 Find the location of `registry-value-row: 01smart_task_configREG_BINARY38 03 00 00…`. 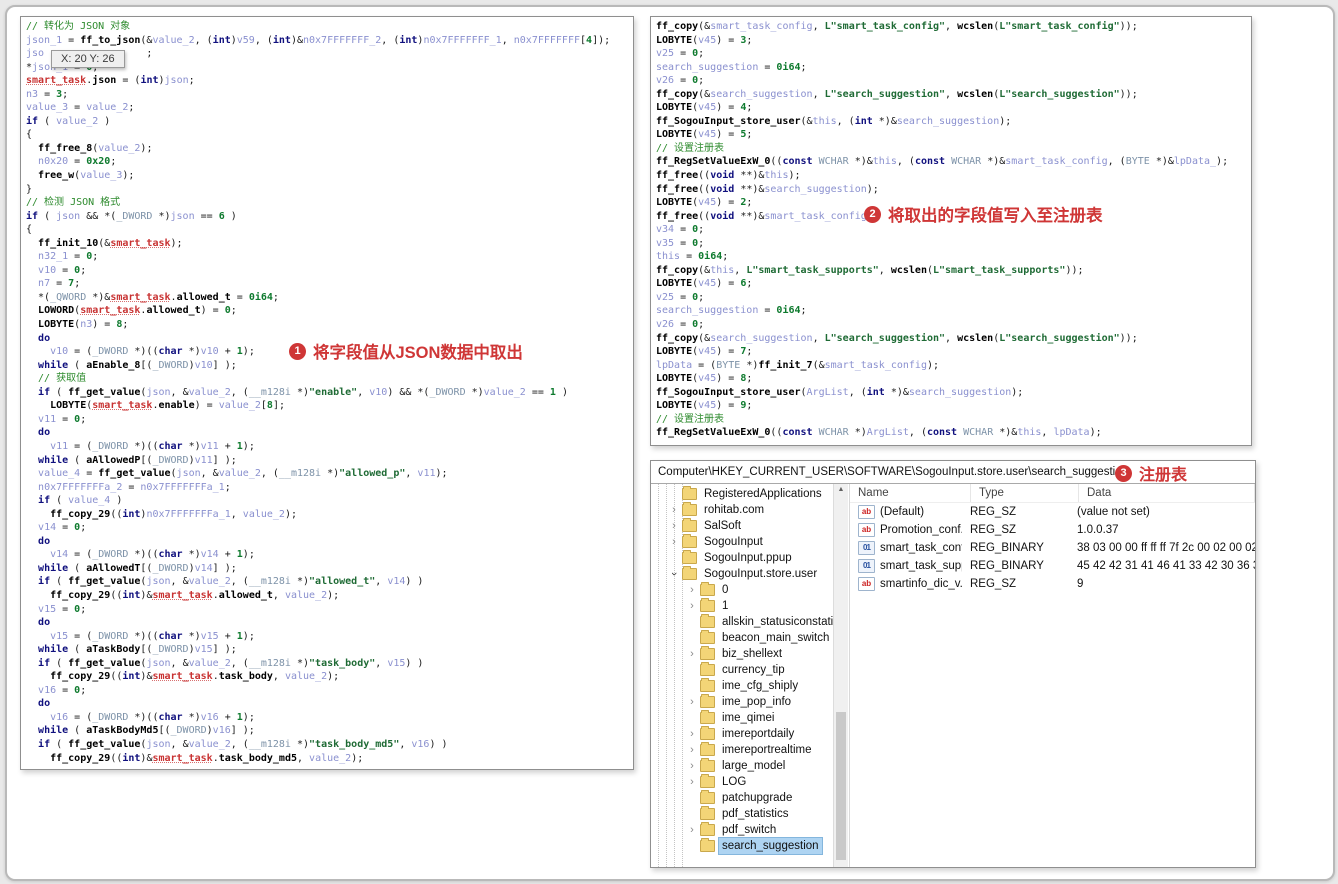

registry-value-row: 01smart_task_configREG_BINARY38 03 00 00… is located at coordinates (1052, 548).